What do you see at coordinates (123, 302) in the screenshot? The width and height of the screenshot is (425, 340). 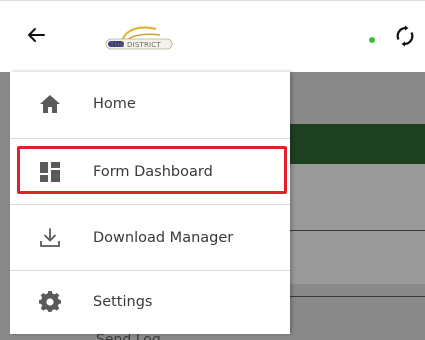 I see `menu-item-label: Settings` at bounding box center [123, 302].